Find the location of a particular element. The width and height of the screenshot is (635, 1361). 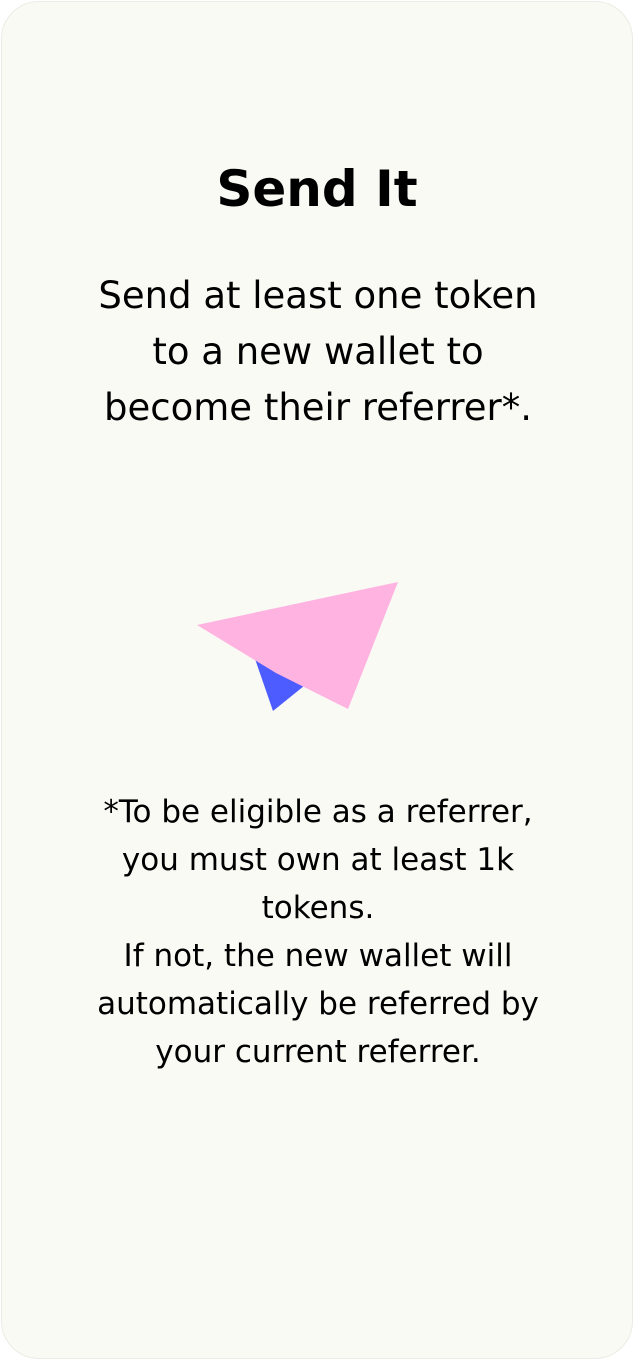

paper-plane-icon is located at coordinates (297, 646).